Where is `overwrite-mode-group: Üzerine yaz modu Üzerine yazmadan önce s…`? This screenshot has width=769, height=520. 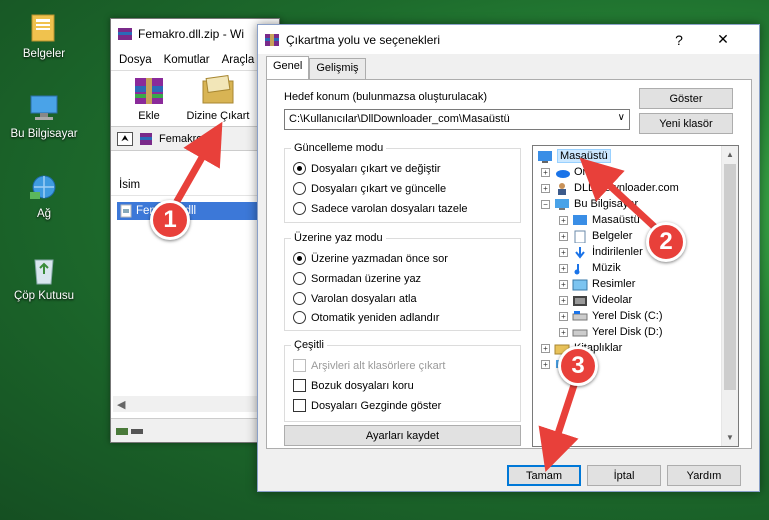 overwrite-mode-group: Üzerine yaz modu Üzerine yazmadan önce s… is located at coordinates (402, 281).